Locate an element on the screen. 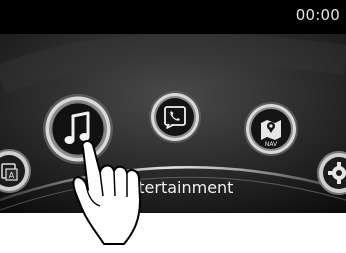 The width and height of the screenshot is (346, 253). nav-map-icon: NAV is located at coordinates (271, 129).